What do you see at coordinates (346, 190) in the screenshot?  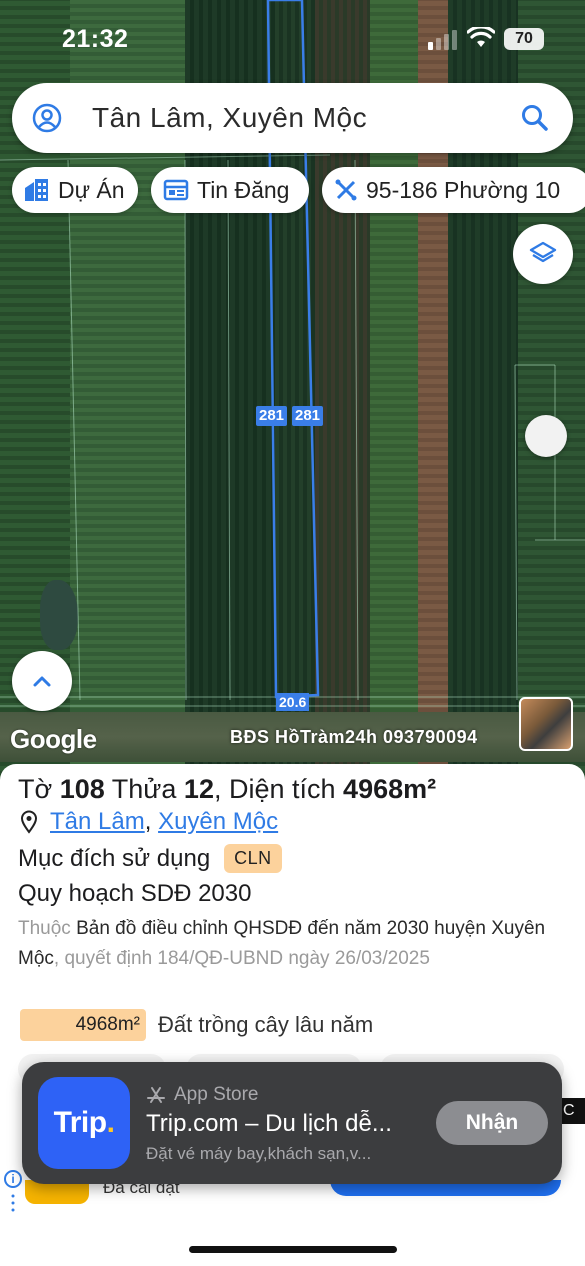 I see `ruler-icon` at bounding box center [346, 190].